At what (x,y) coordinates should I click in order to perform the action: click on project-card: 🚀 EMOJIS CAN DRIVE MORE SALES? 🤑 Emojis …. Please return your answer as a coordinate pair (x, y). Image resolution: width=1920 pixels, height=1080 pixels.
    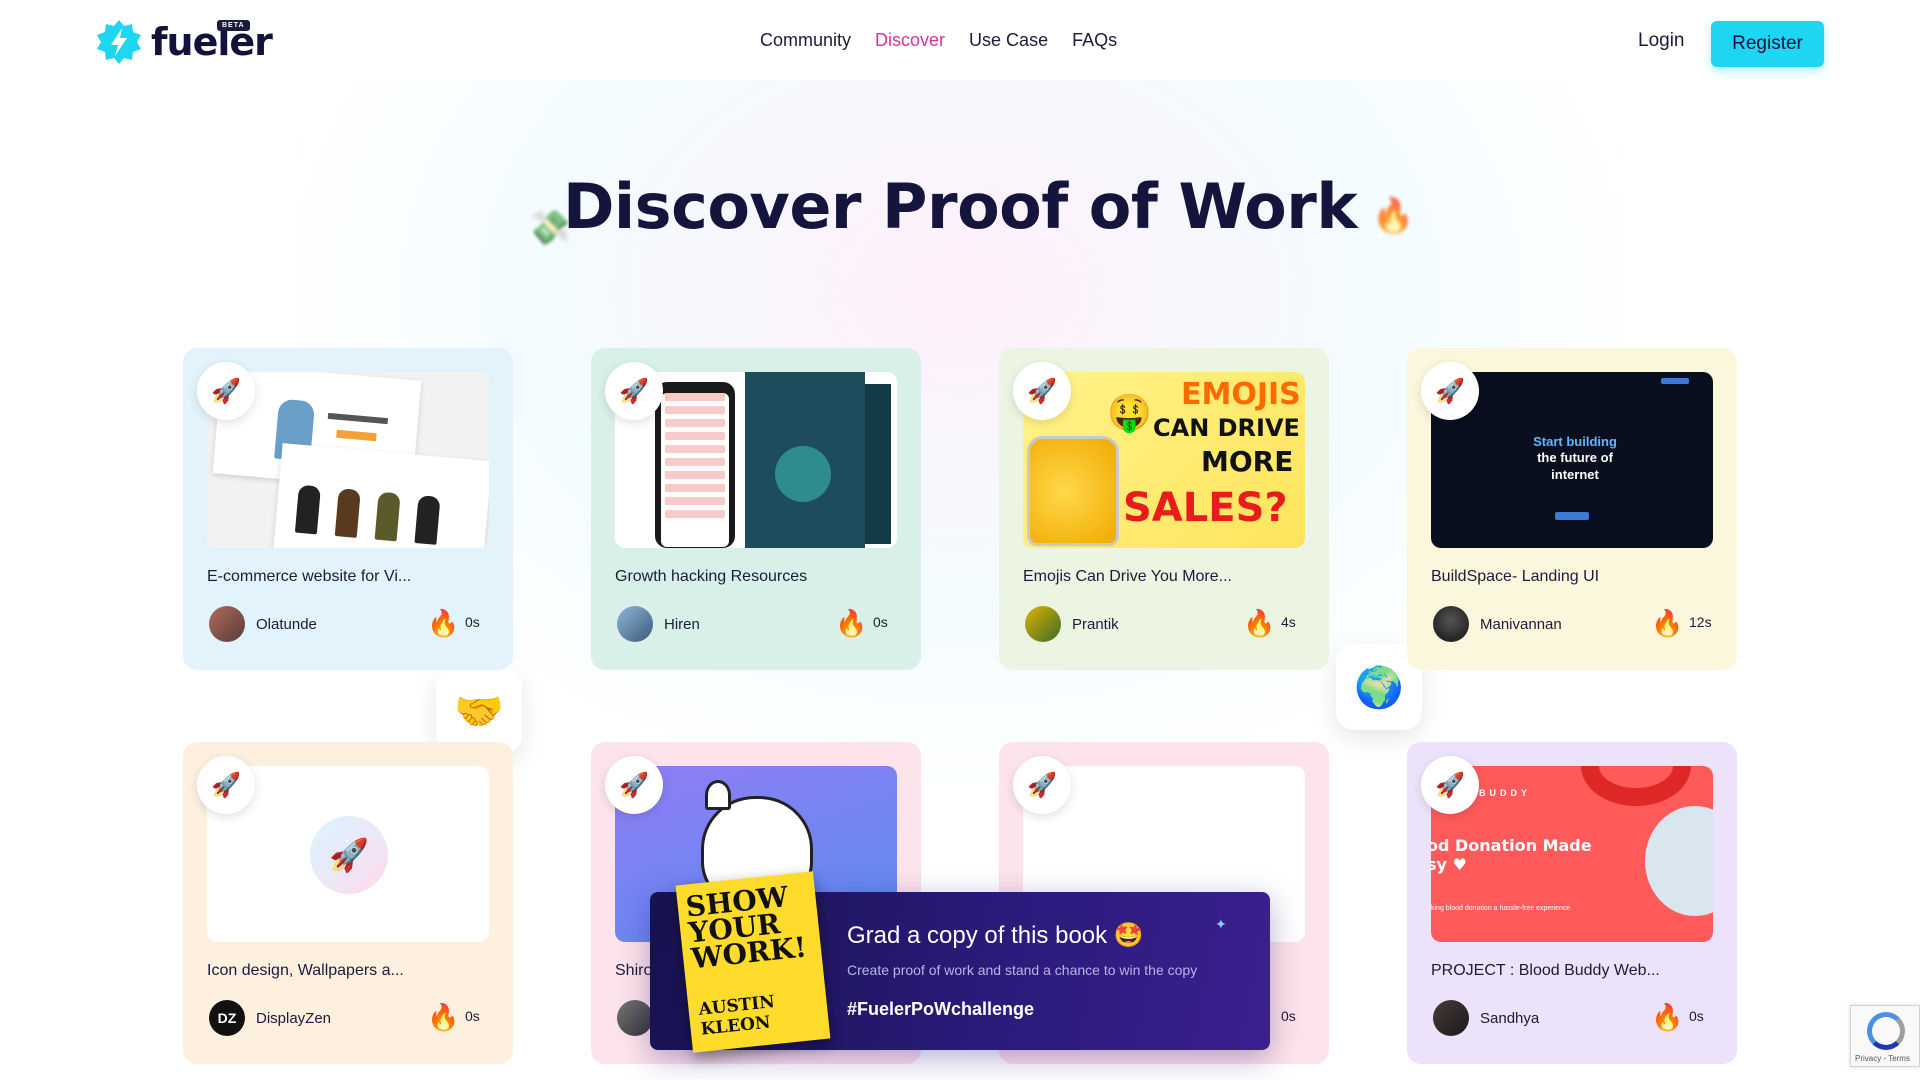
    Looking at the image, I should click on (1164, 509).